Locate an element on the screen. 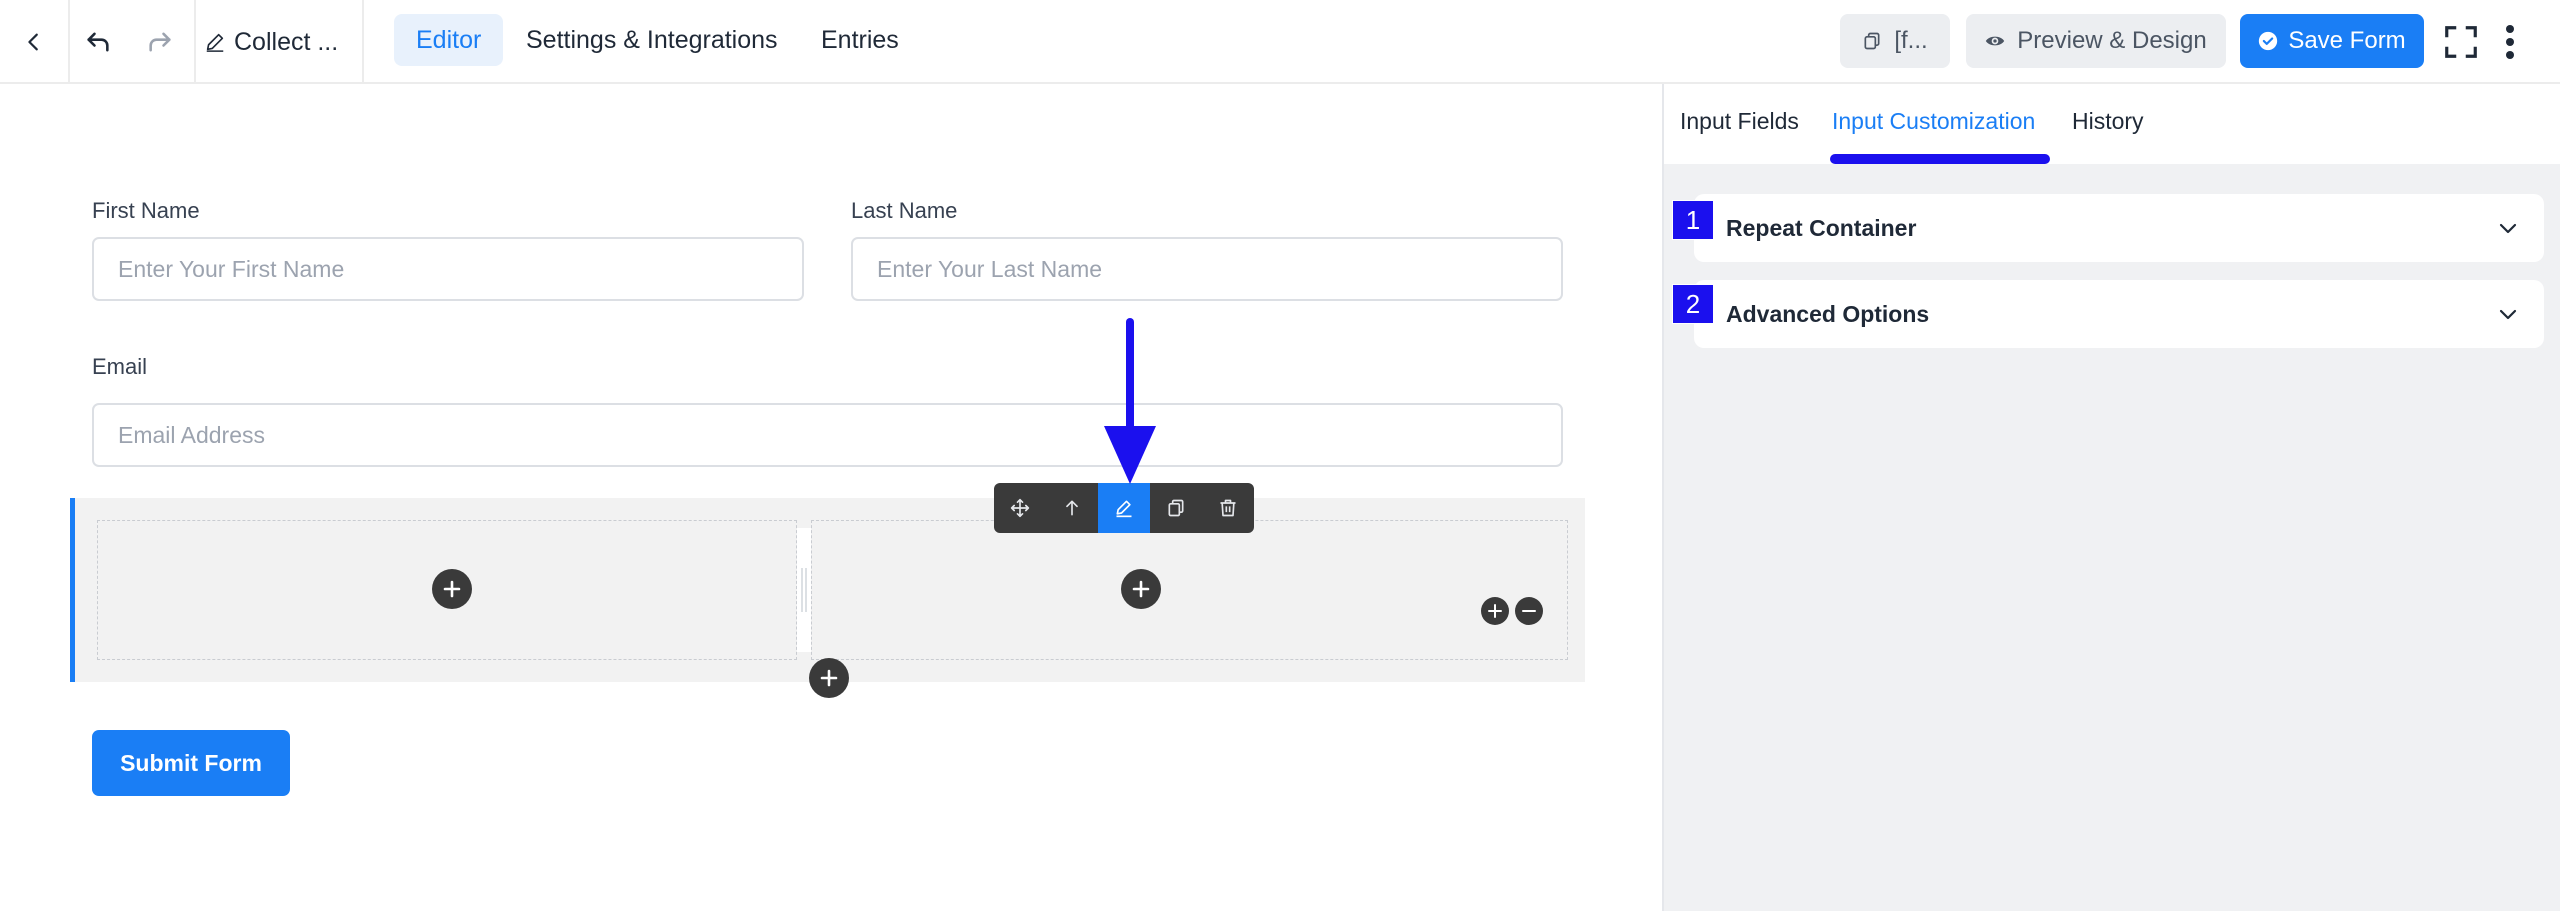  add-field-below-button is located at coordinates (829, 678).